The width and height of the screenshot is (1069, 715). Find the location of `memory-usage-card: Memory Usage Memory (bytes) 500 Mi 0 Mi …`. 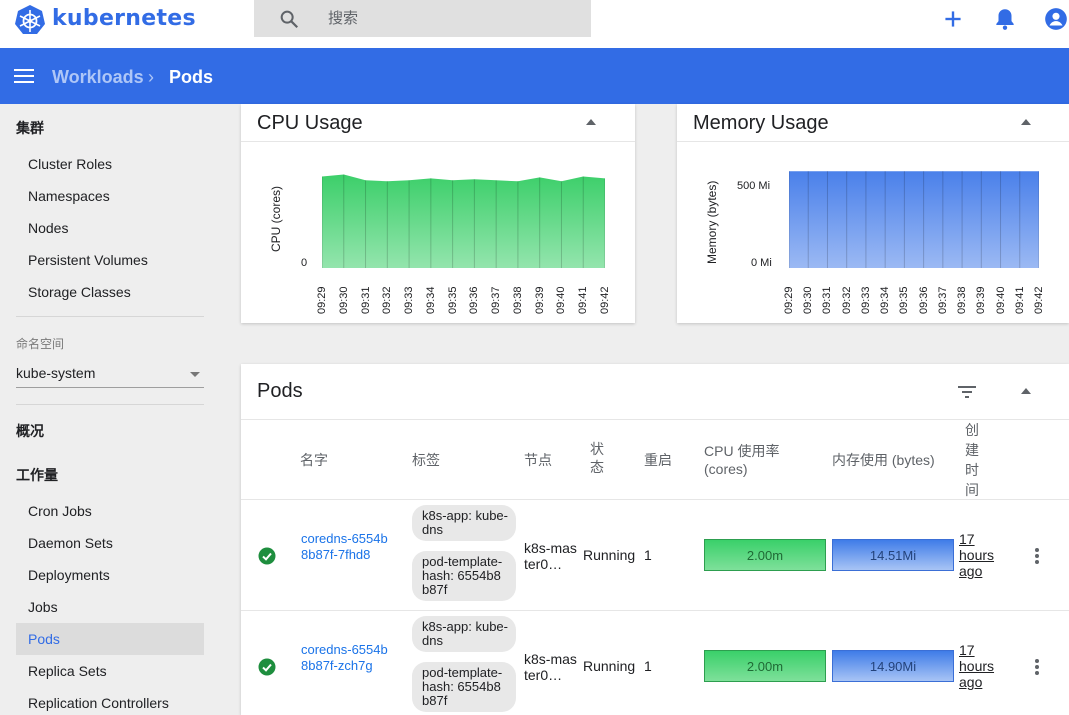

memory-usage-card: Memory Usage Memory (bytes) 500 Mi 0 Mi … is located at coordinates (873, 213).